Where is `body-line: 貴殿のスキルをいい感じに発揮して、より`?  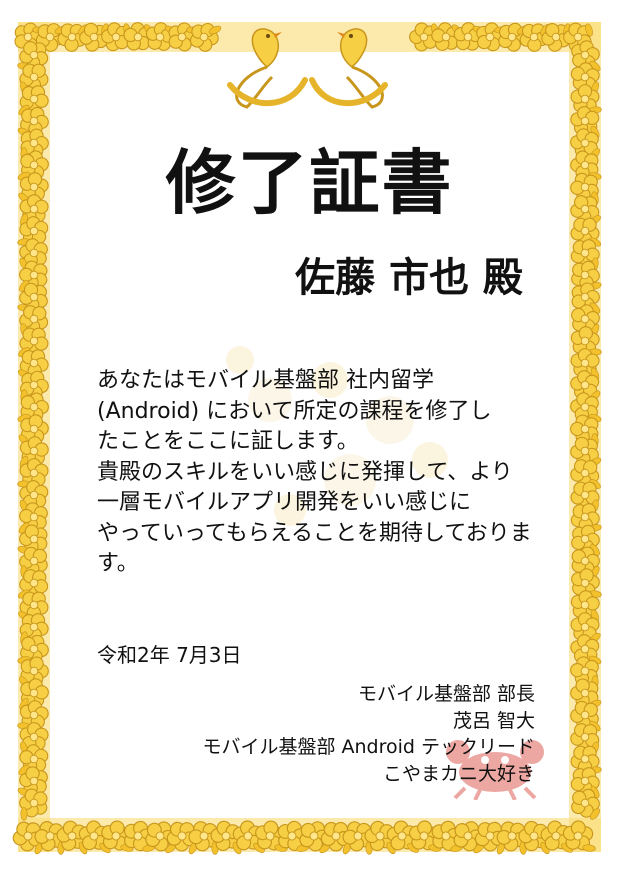
body-line: 貴殿のスキルをいい感じに発揮して、より is located at coordinates (305, 472).